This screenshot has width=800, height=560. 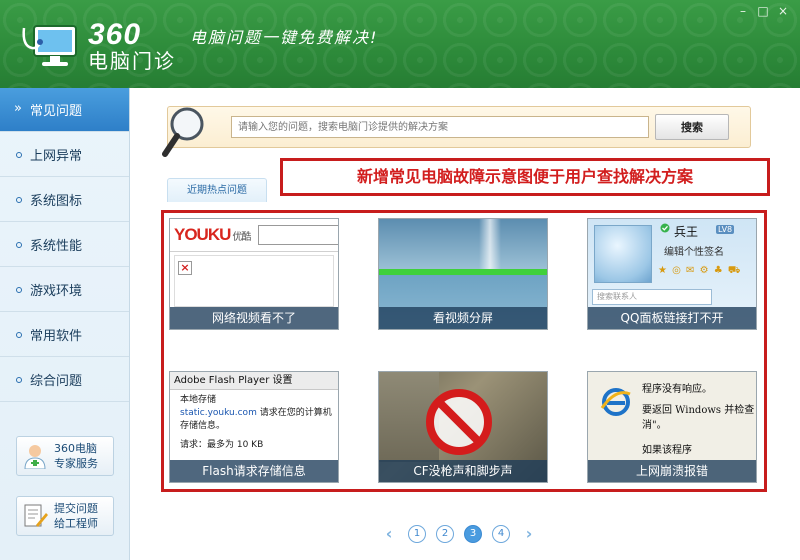 I want to click on expert-service-line1: 360电脑, so click(x=75, y=448).